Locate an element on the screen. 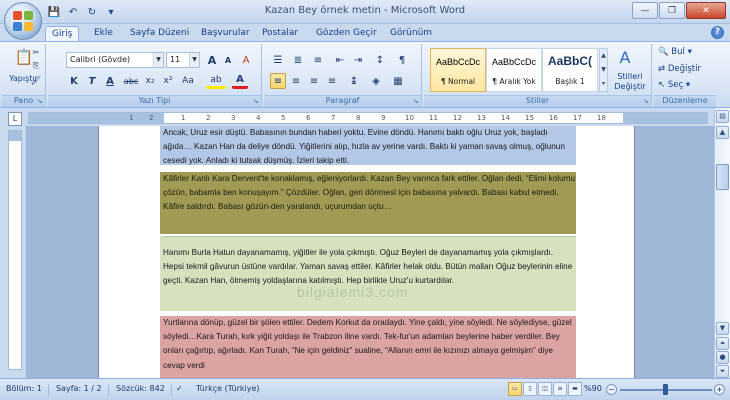 The image size is (730, 400). strikethrough-button: abc is located at coordinates (131, 81).